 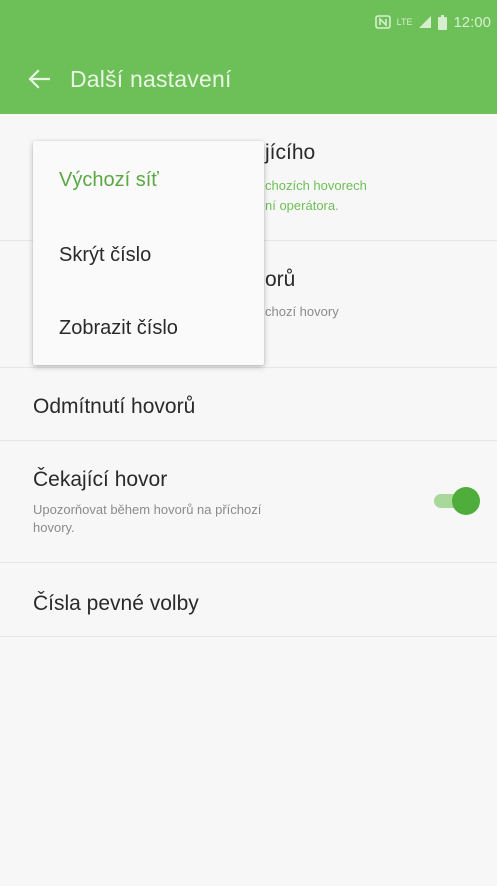 I want to click on menu-item-default-network: Výchozí síť, so click(x=109, y=180).